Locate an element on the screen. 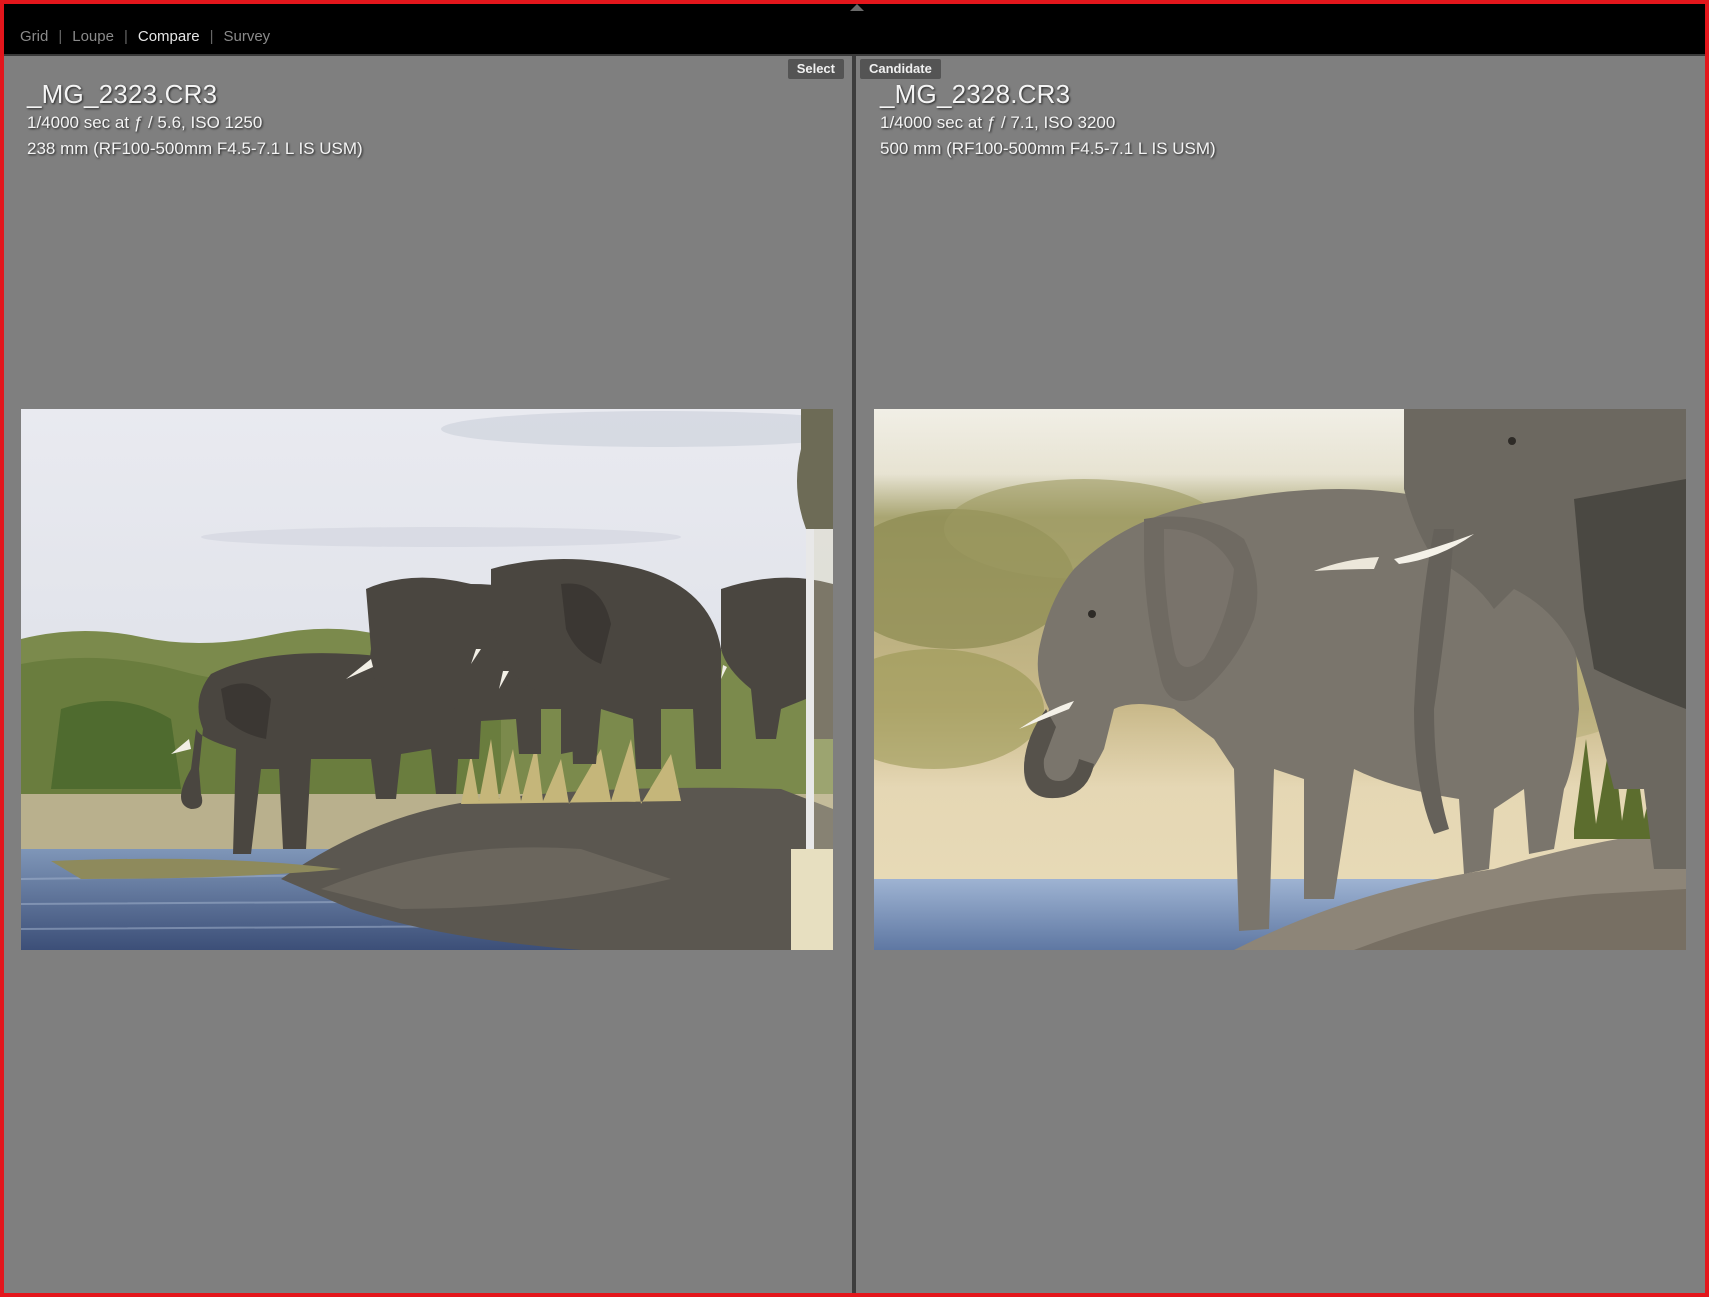 This screenshot has width=1709, height=1297. tab-grid: Grid is located at coordinates (34, 36).